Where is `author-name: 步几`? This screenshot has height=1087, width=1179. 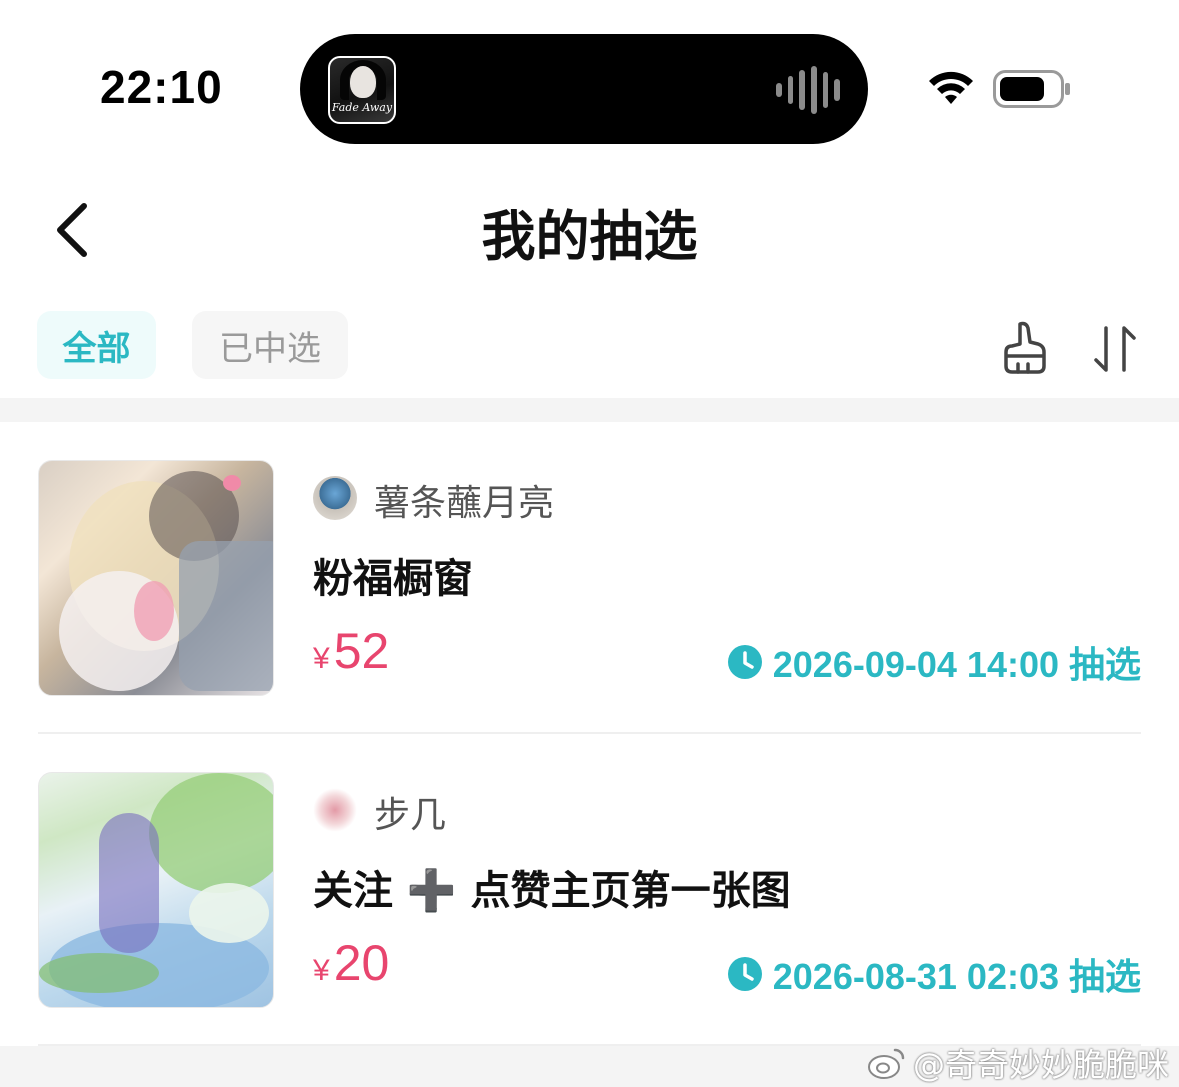 author-name: 步几 is located at coordinates (410, 812).